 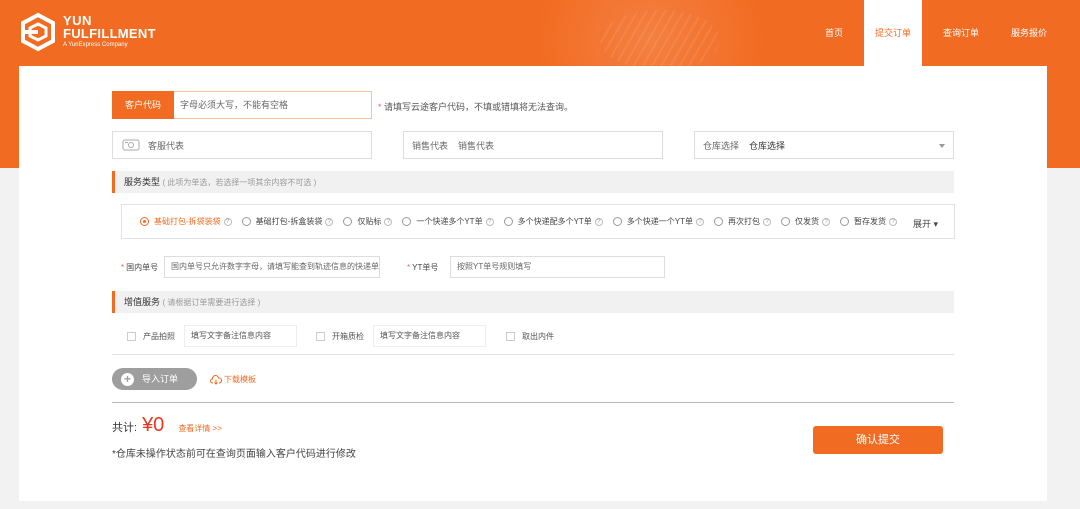 I want to click on caret-down-icon: ▾, so click(x=935, y=224).